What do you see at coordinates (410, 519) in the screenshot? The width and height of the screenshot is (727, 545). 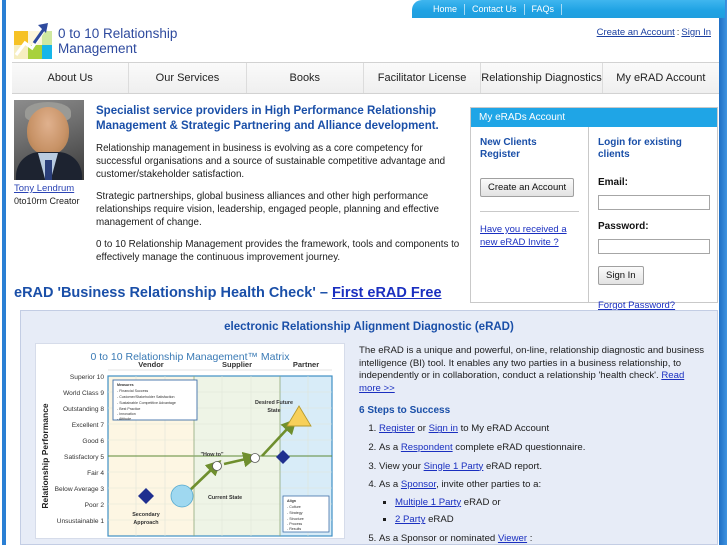 I see `step-link: 2 Party` at bounding box center [410, 519].